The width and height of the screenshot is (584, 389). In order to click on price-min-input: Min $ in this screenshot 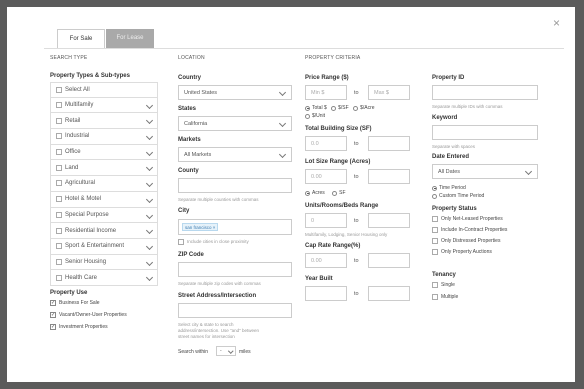, I will do `click(326, 92)`.